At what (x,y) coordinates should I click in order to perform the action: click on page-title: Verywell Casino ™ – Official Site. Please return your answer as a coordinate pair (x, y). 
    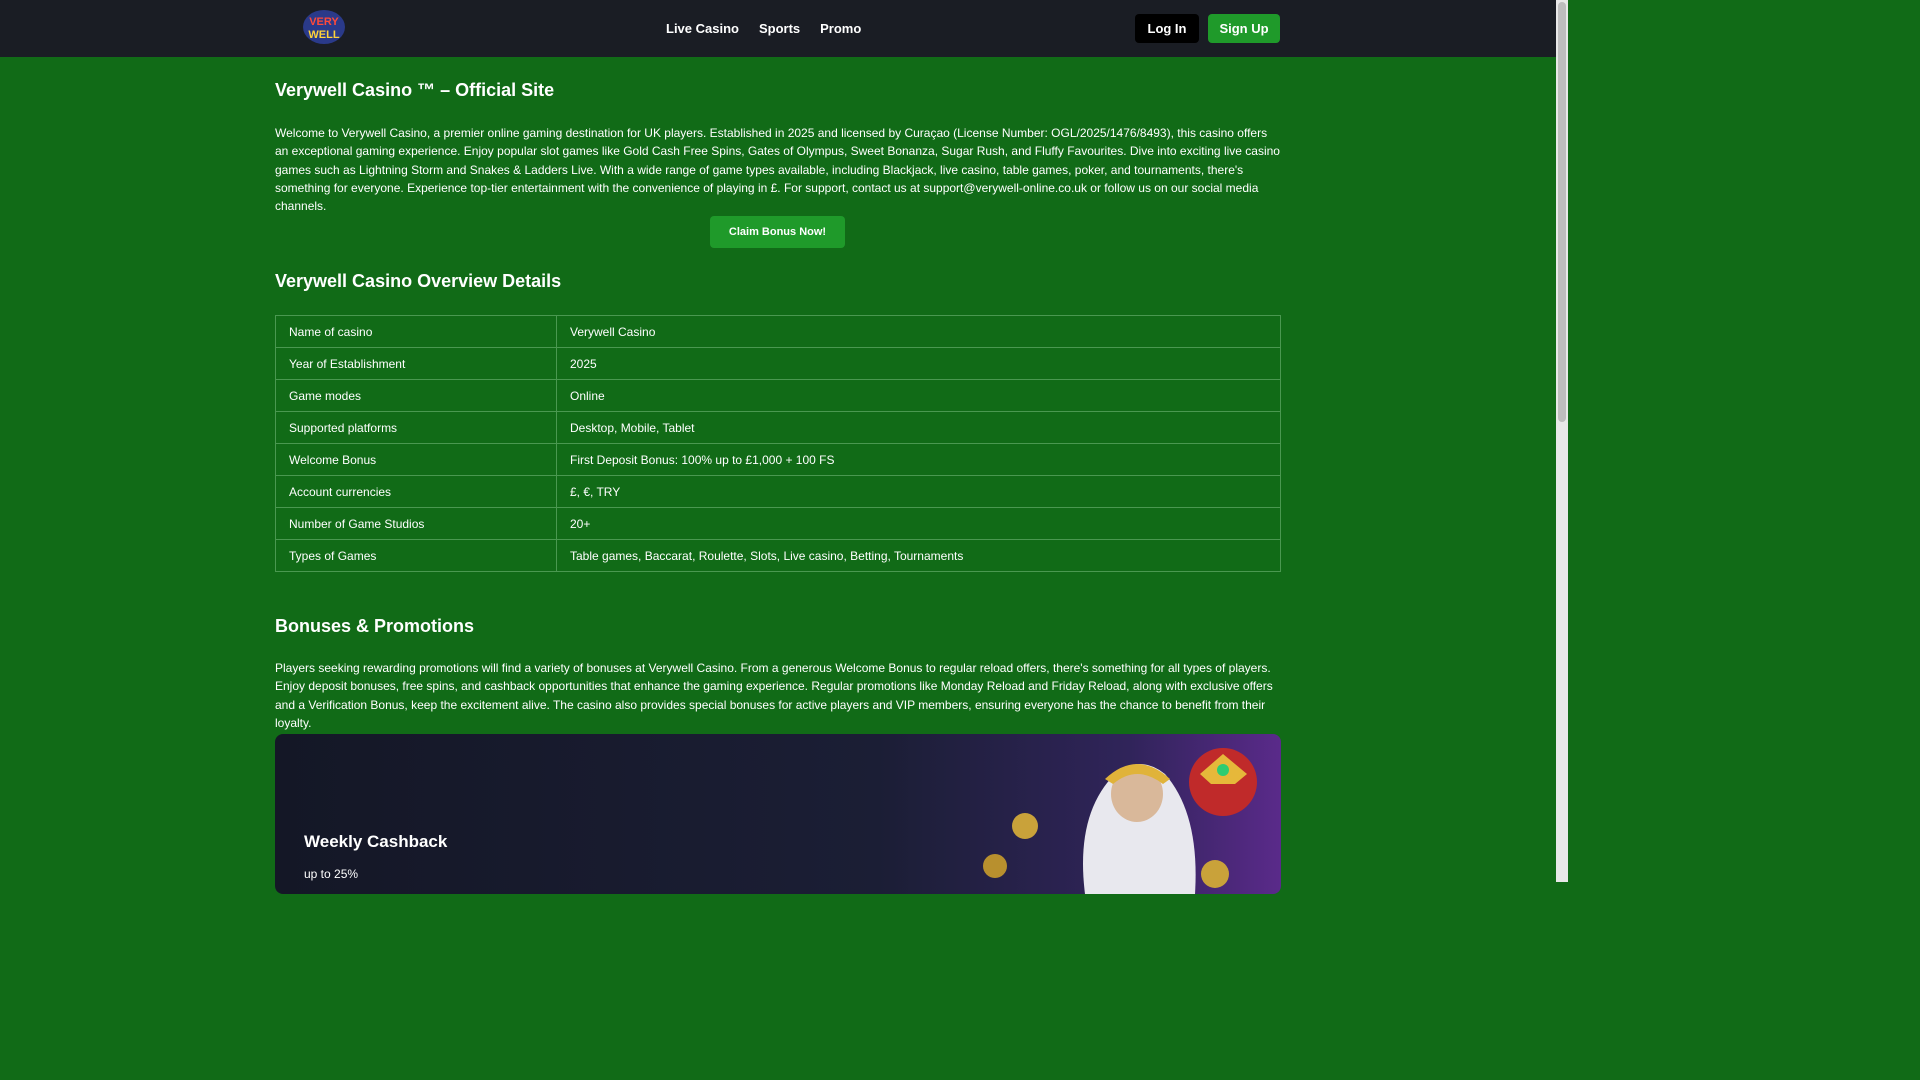
    Looking at the image, I should click on (415, 90).